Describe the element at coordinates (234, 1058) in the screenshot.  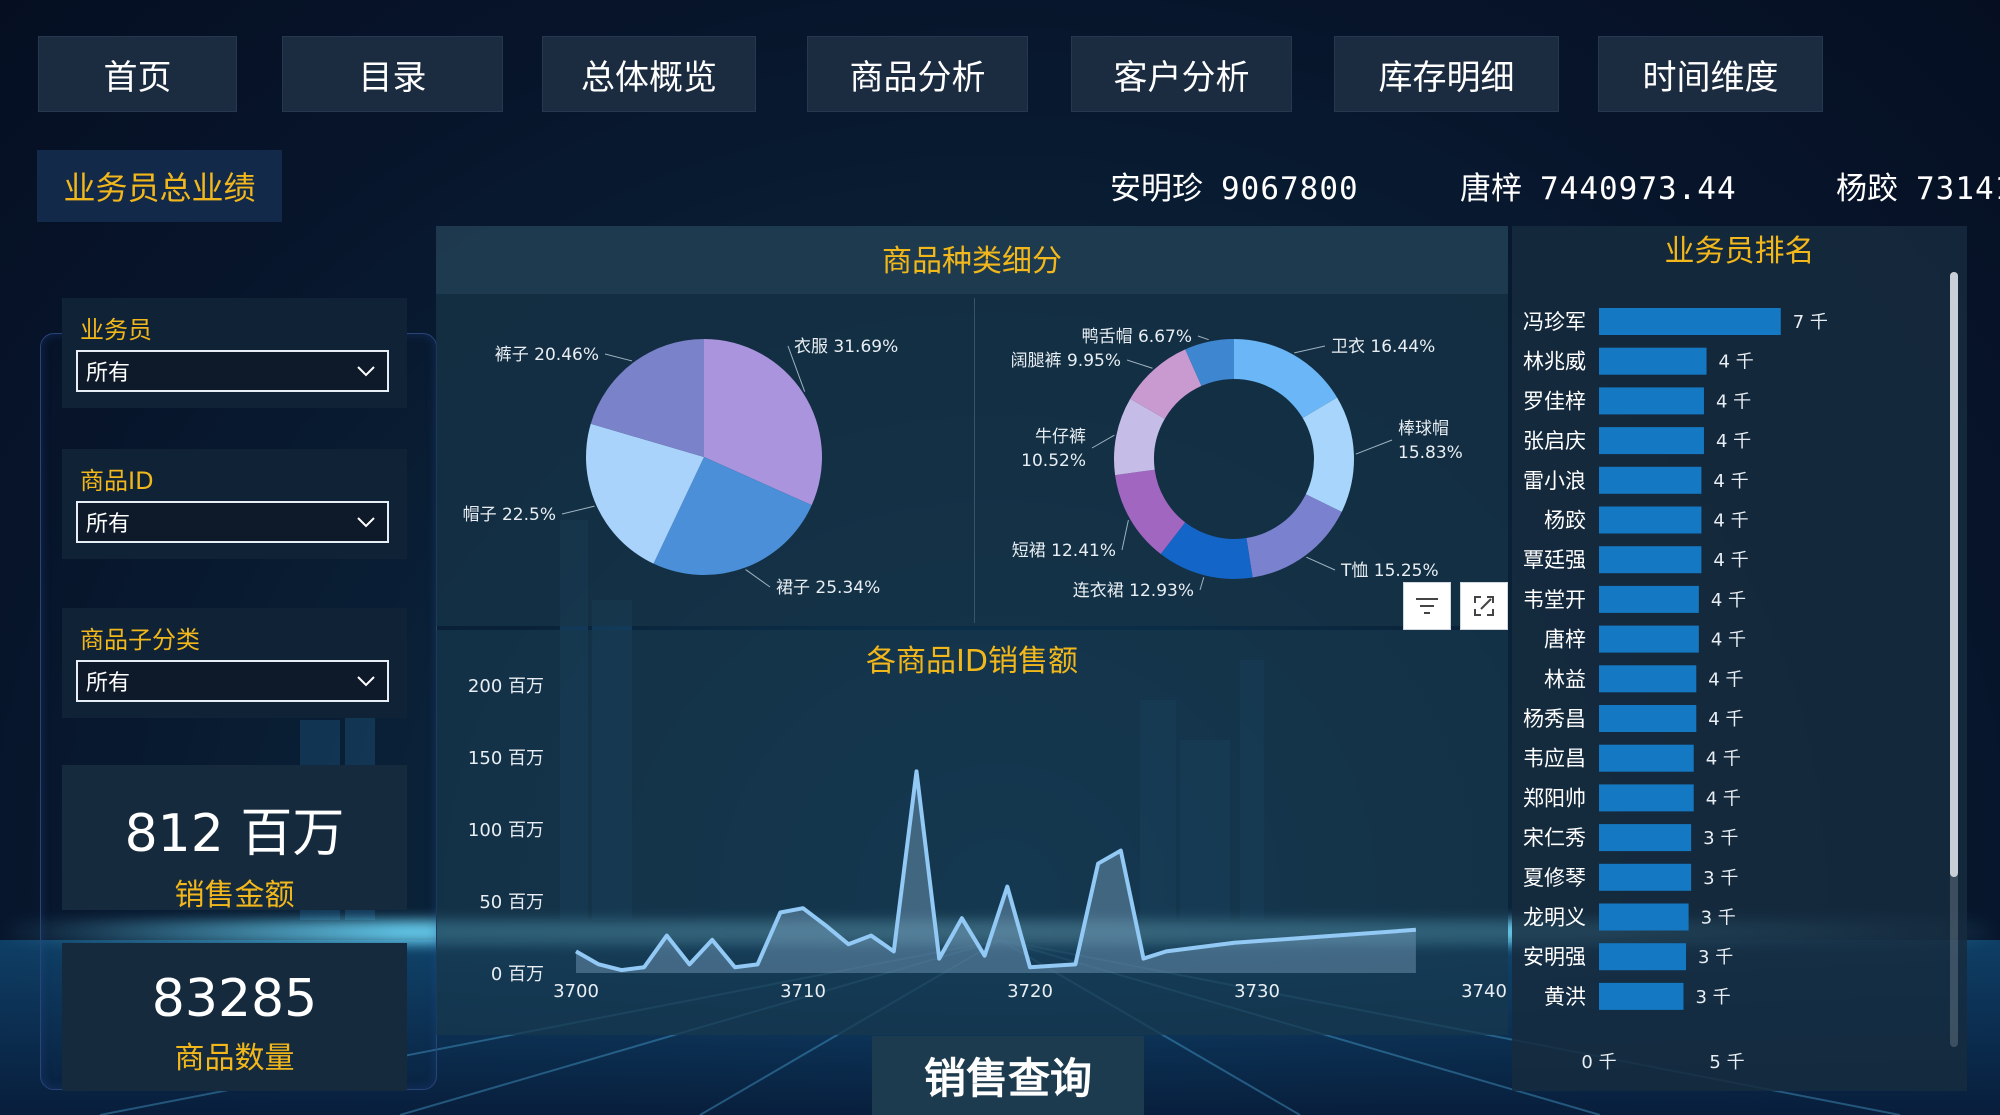
I see `kpi-label: 商品数量` at that location.